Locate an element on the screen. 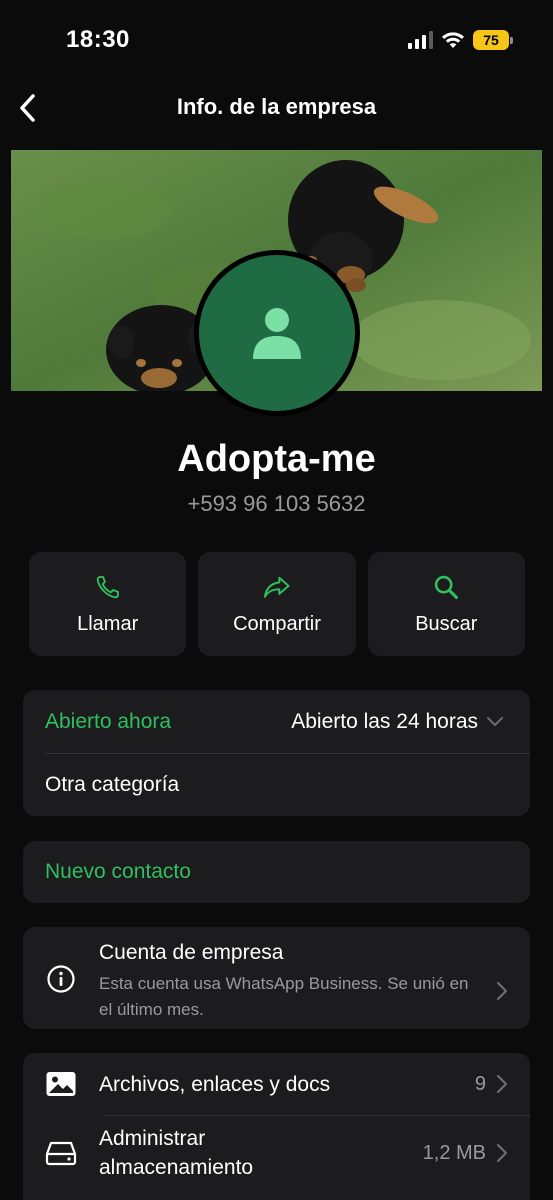 The width and height of the screenshot is (553, 1200). open-status: Abierto ahora is located at coordinates (108, 721).